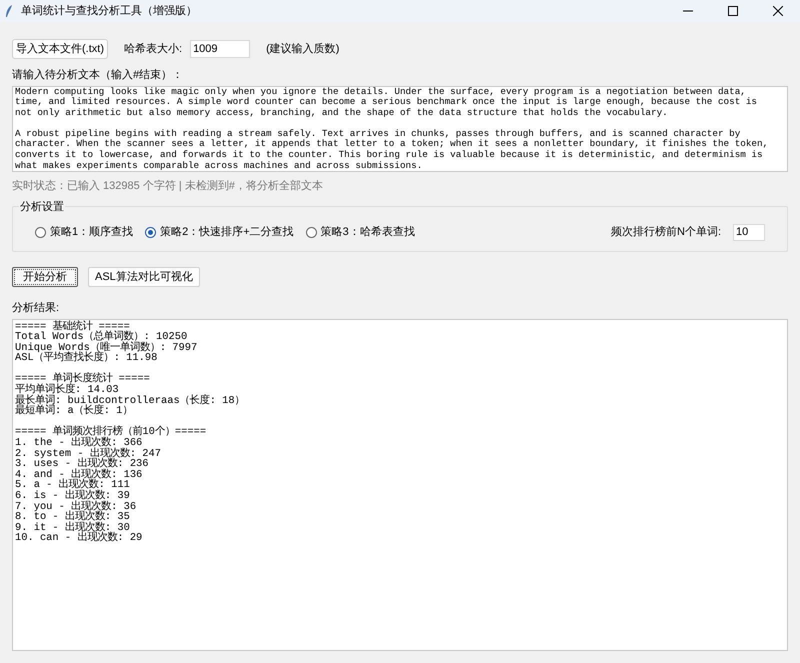 The height and width of the screenshot is (663, 800). What do you see at coordinates (167, 186) in the screenshot?
I see `status-text: 实时状态：已输入 132985 个字符 | 未检测到#，将分析全部文本` at bounding box center [167, 186].